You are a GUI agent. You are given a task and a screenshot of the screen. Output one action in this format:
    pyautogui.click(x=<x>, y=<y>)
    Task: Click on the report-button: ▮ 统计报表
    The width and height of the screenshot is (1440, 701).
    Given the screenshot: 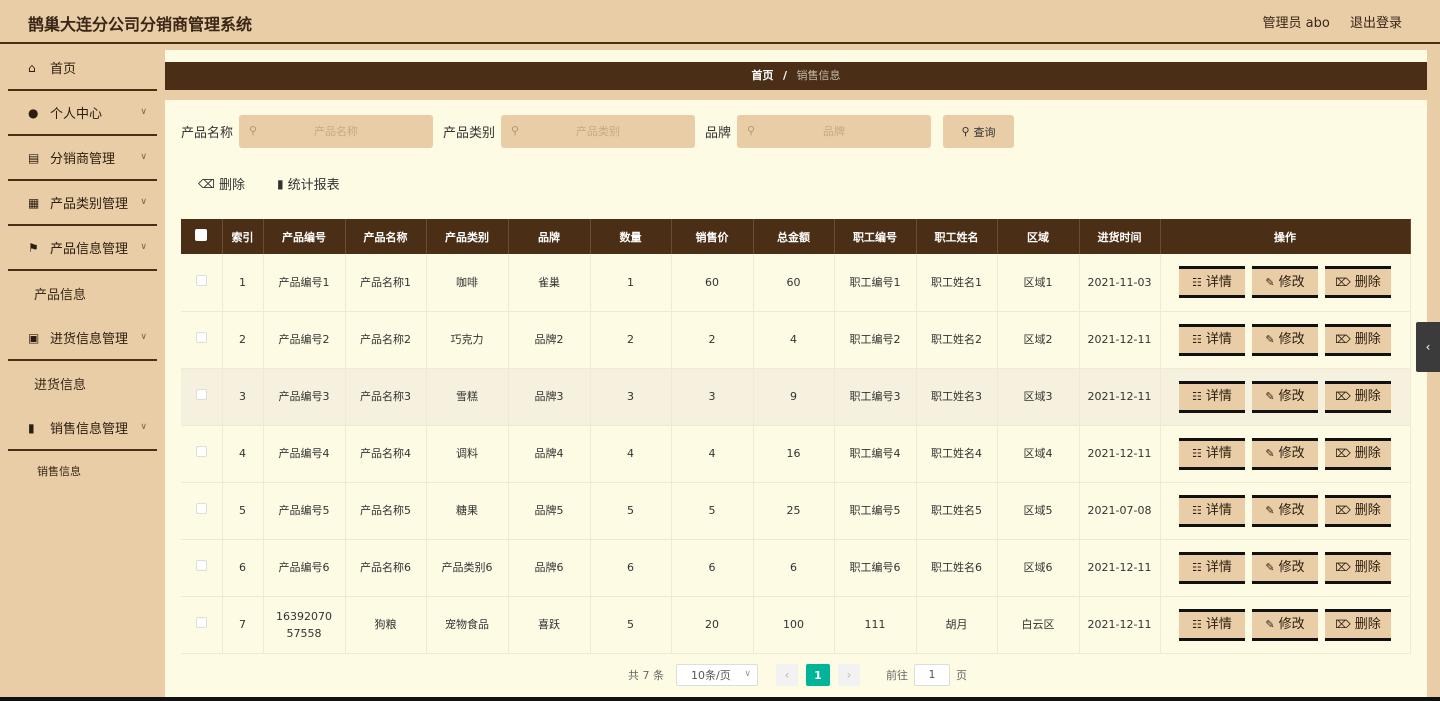 What is the action you would take?
    pyautogui.click(x=308, y=184)
    